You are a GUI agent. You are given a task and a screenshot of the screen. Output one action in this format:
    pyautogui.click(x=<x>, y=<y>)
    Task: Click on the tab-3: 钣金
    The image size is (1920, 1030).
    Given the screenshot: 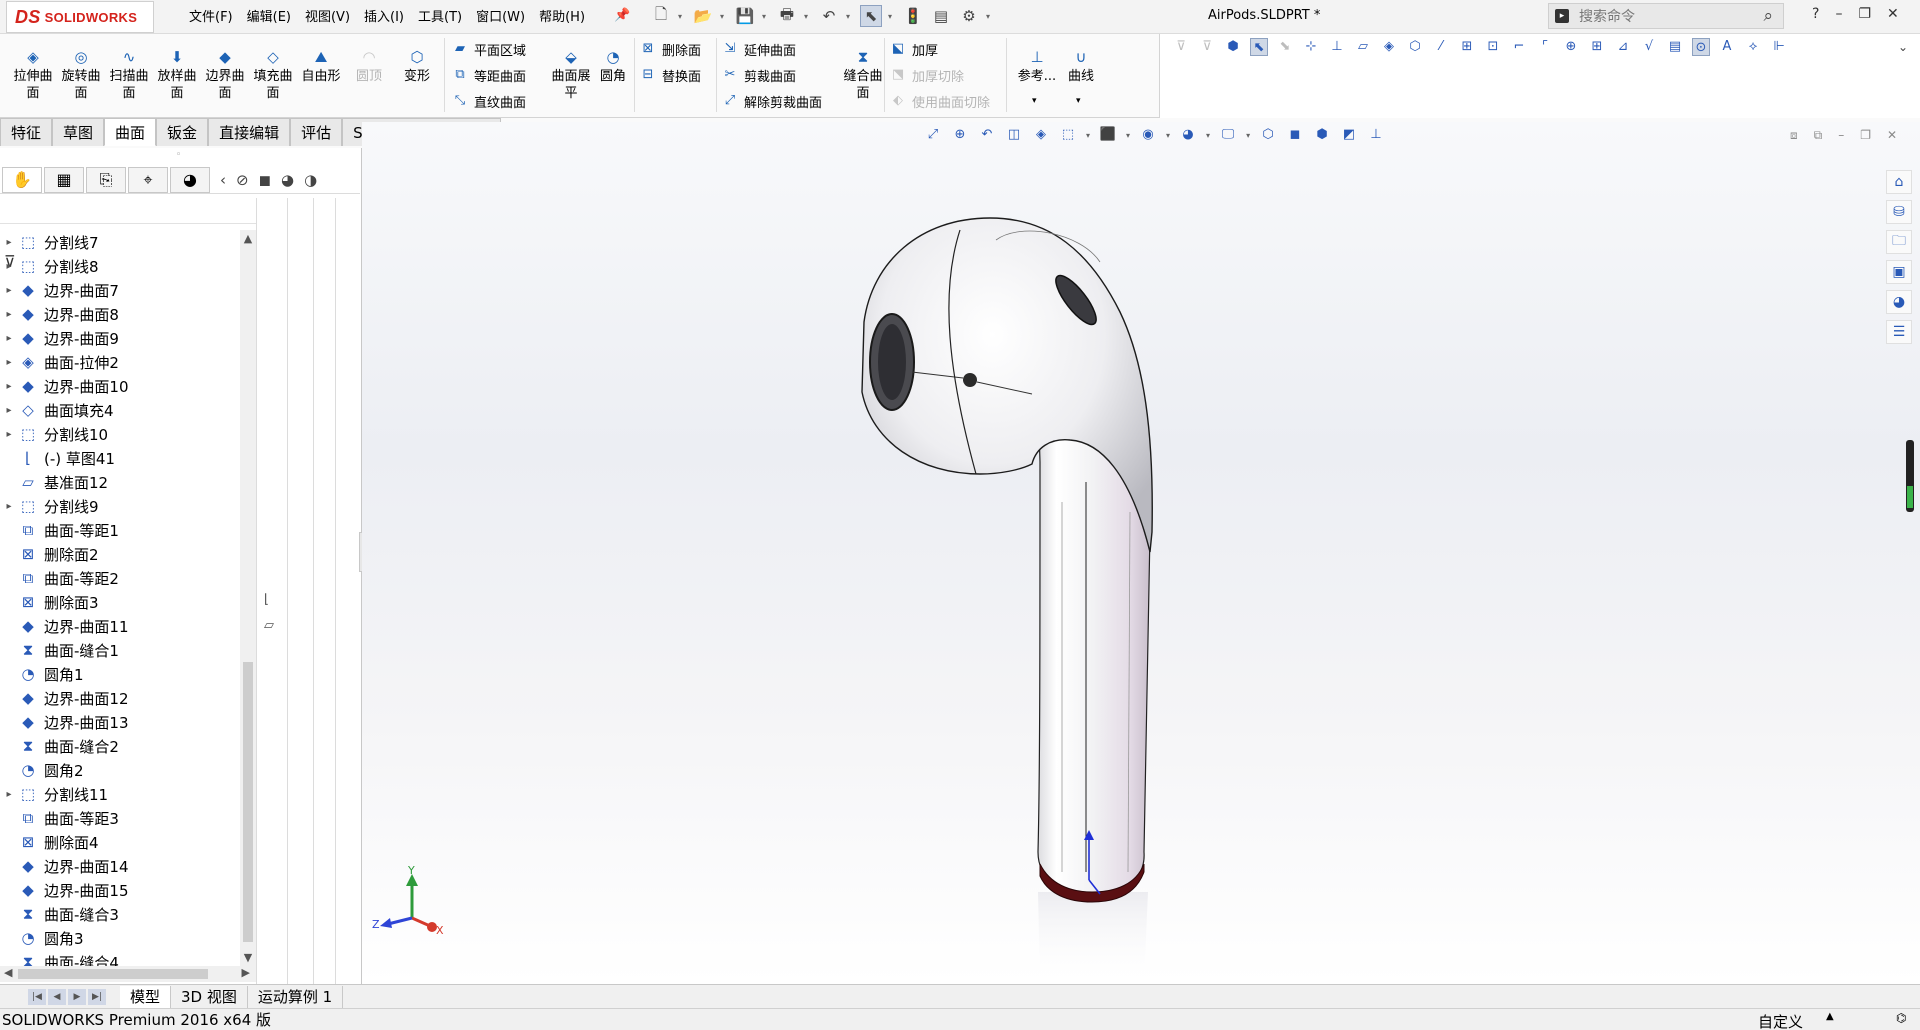 What is the action you would take?
    pyautogui.click(x=182, y=132)
    